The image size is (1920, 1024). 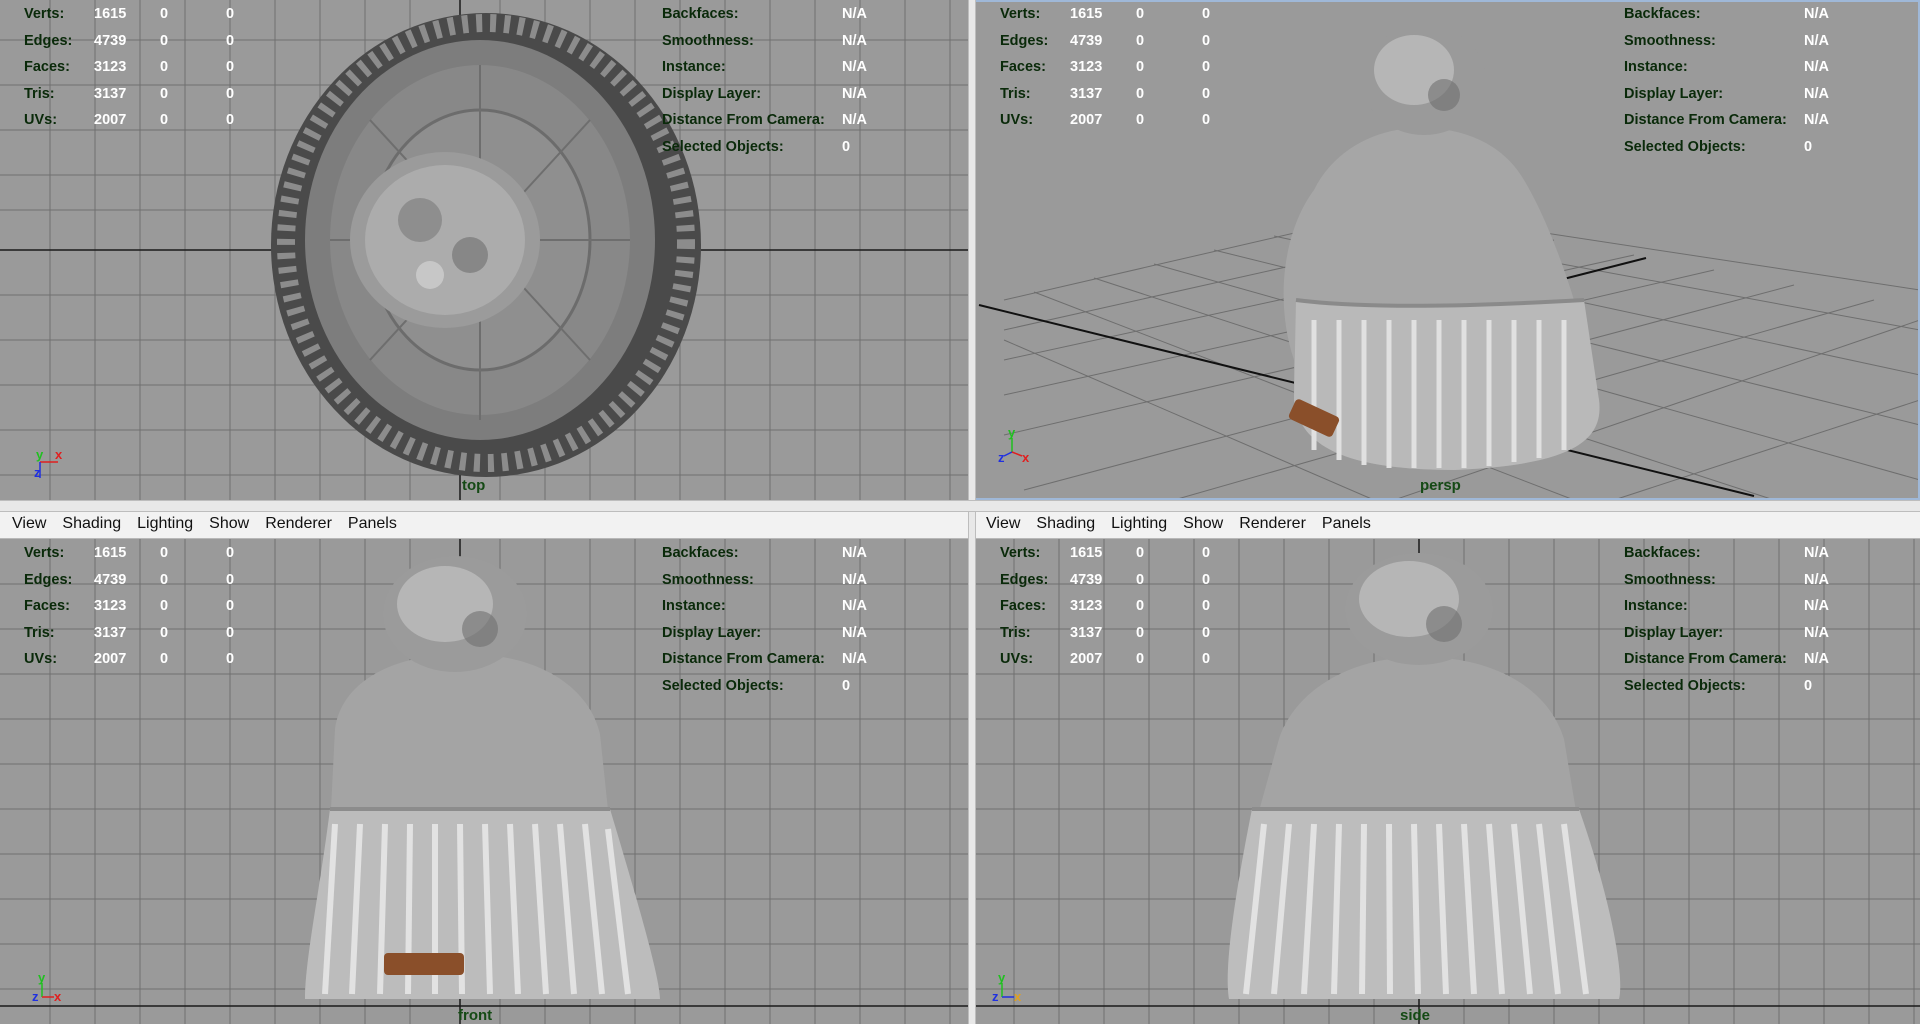 I want to click on hud-label: Selected Objects:, so click(x=723, y=146).